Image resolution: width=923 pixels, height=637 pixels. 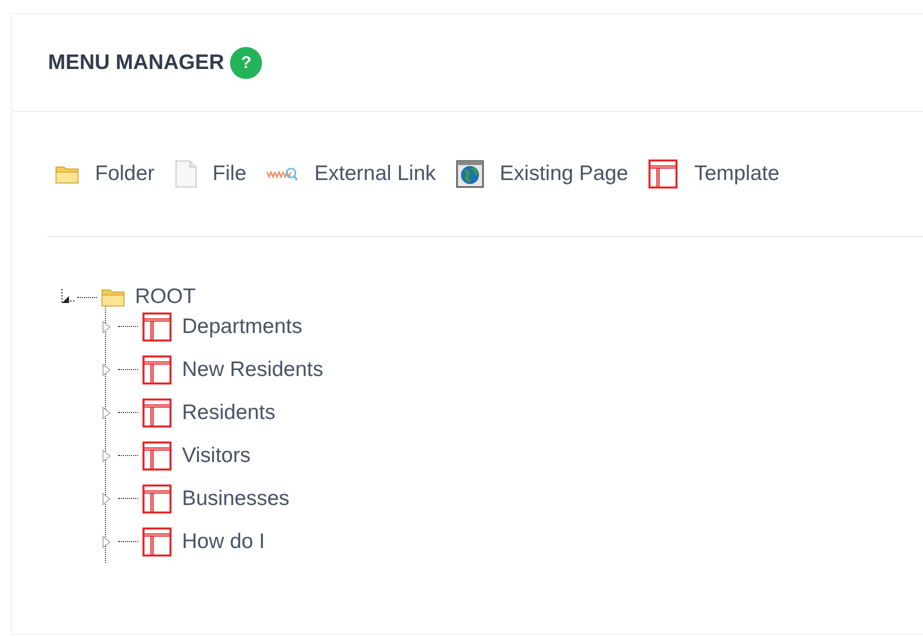 I want to click on toolbar-item: File, so click(x=229, y=174).